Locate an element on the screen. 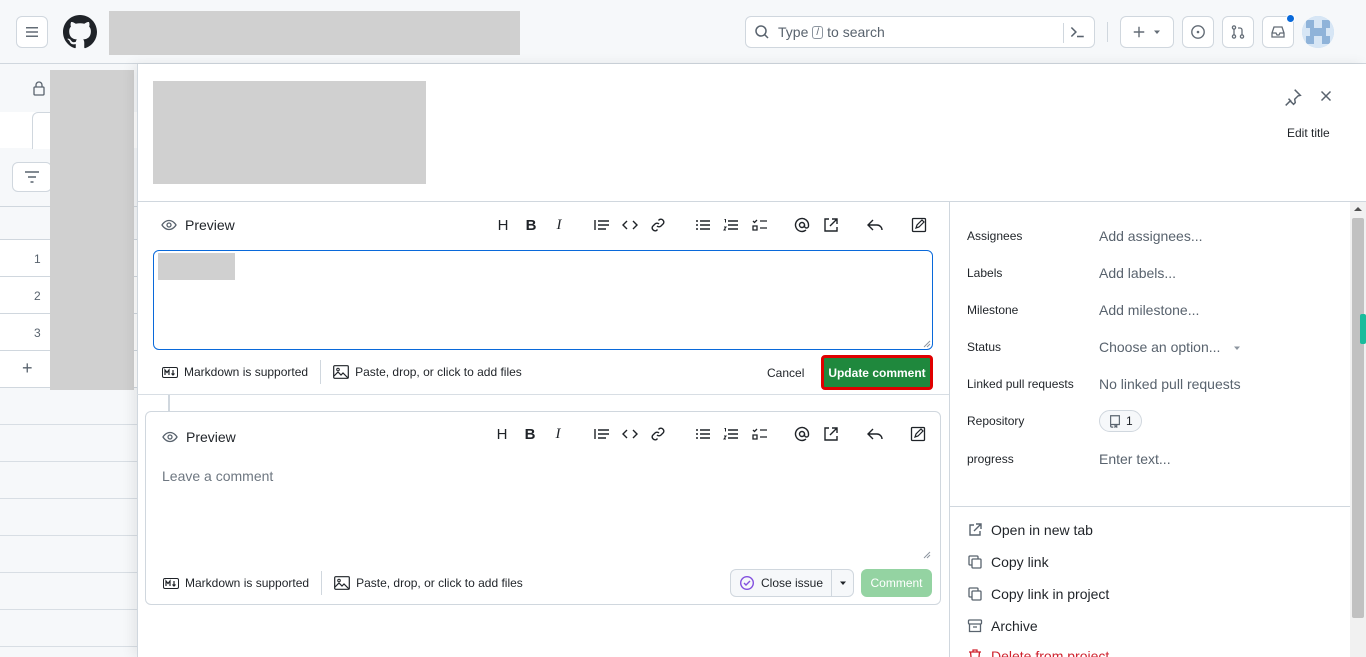 Image resolution: width=1366 pixels, height=657 pixels. row-number: 2 is located at coordinates (37, 296).